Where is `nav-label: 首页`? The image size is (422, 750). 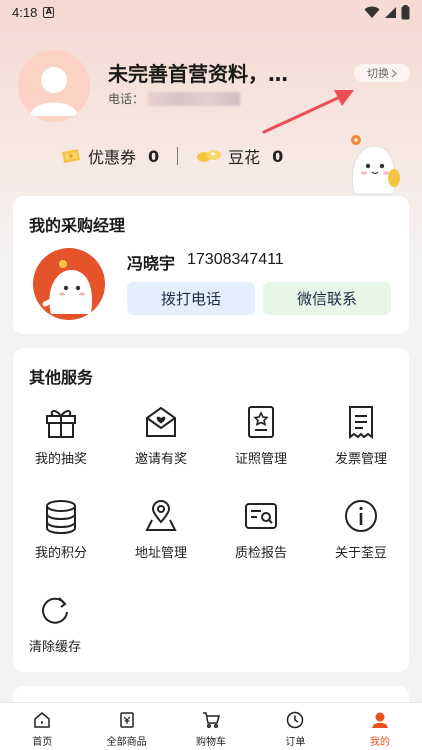
nav-label: 首页 is located at coordinates (42, 742).